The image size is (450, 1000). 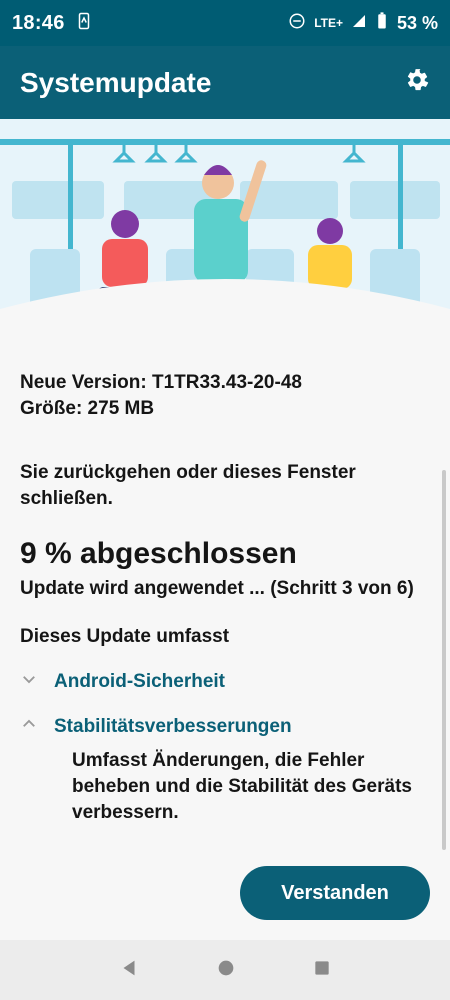 I want to click on include-item-label: Stabilitätsverbesserungen, so click(x=173, y=726).